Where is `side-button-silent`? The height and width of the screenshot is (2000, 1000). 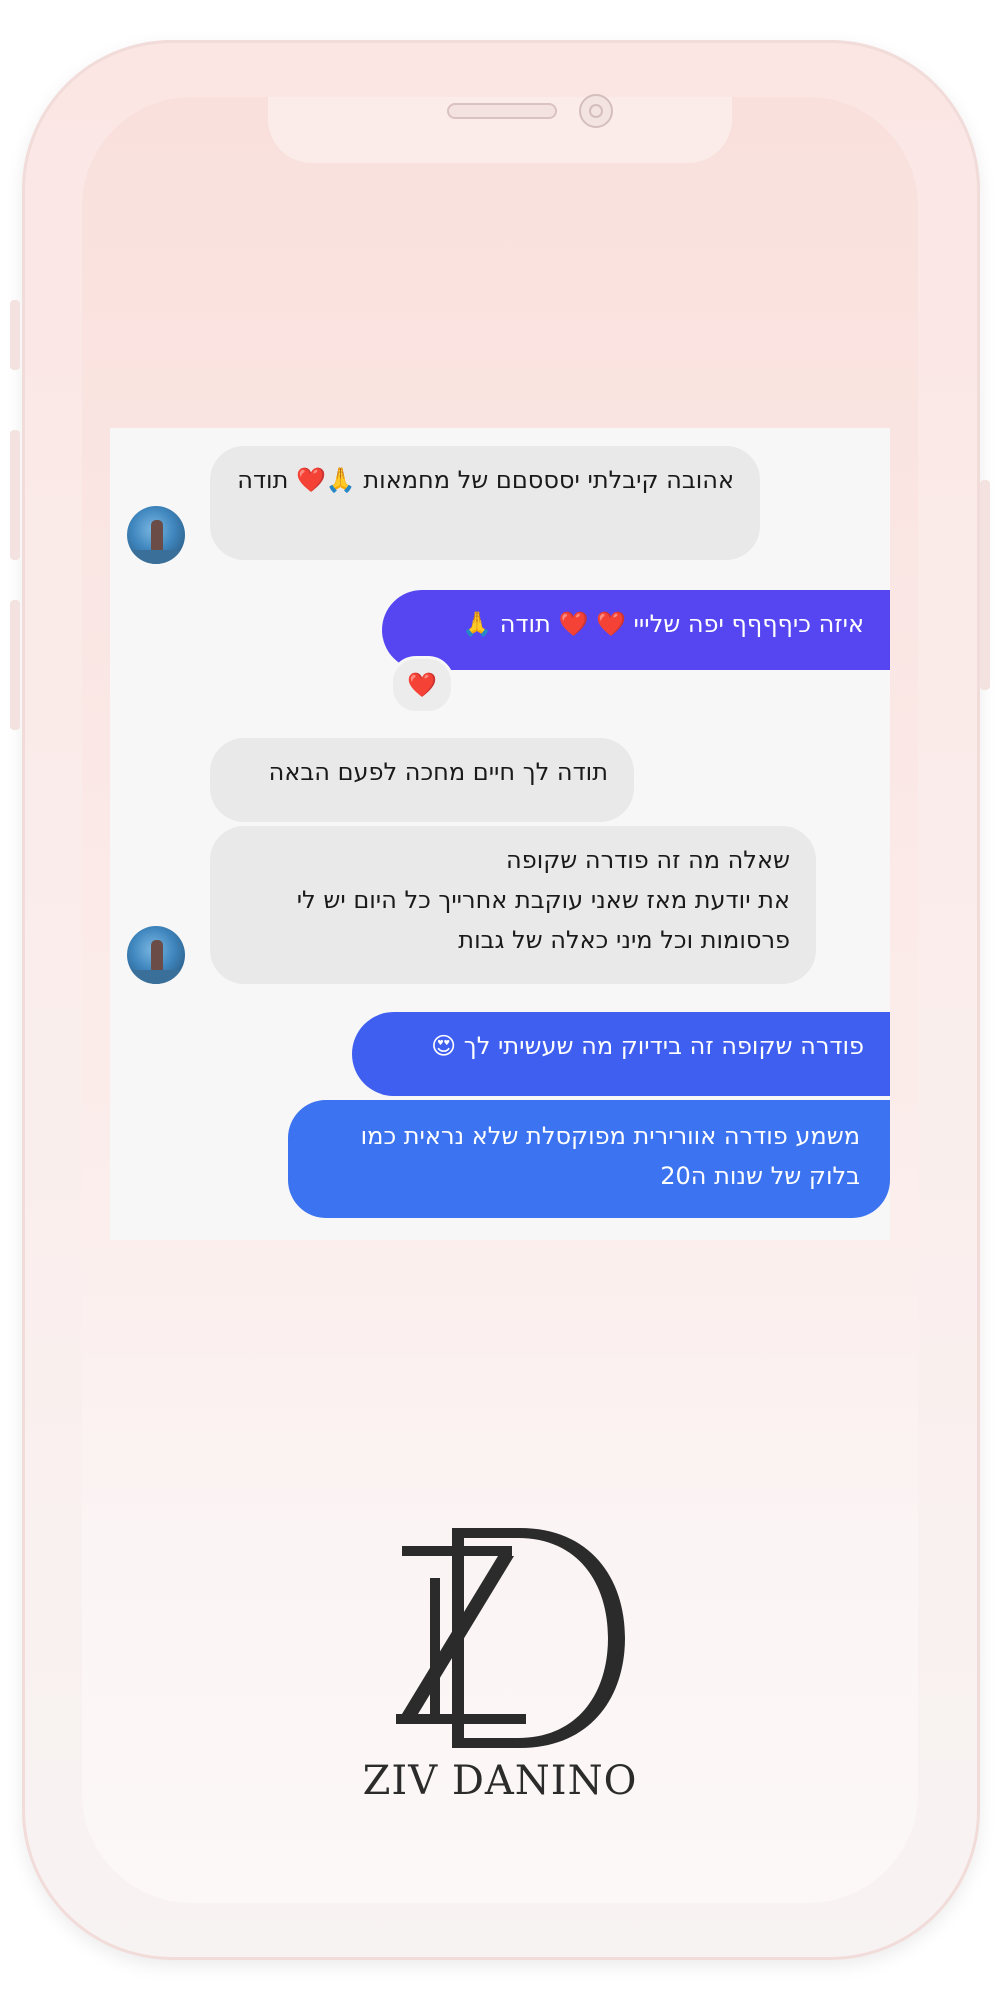
side-button-silent is located at coordinates (15, 335).